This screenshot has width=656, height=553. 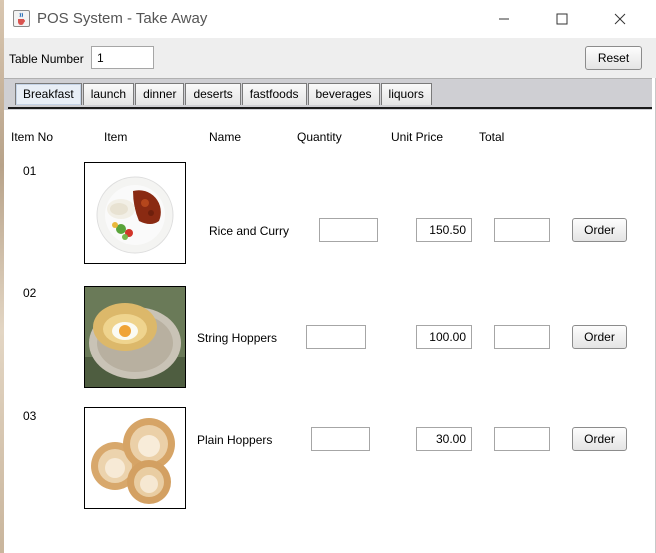 What do you see at coordinates (237, 338) in the screenshot?
I see `item-name: String Hoppers` at bounding box center [237, 338].